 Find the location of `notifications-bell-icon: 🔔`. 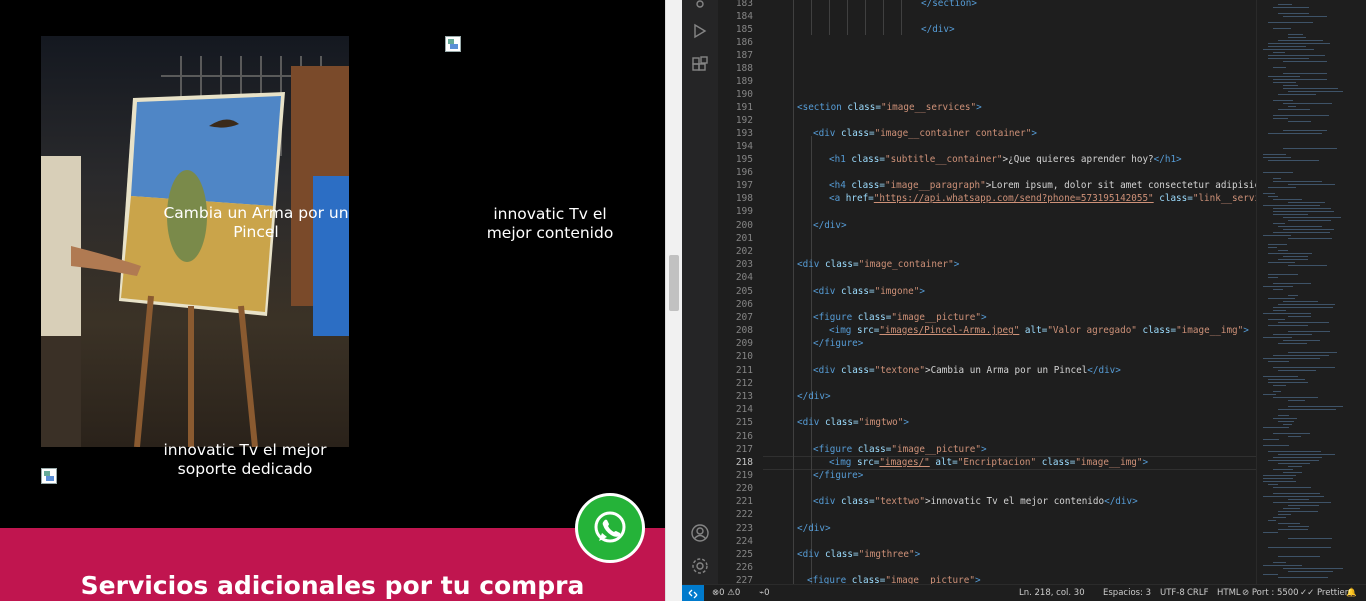

notifications-bell-icon: 🔔 is located at coordinates (1351, 593).